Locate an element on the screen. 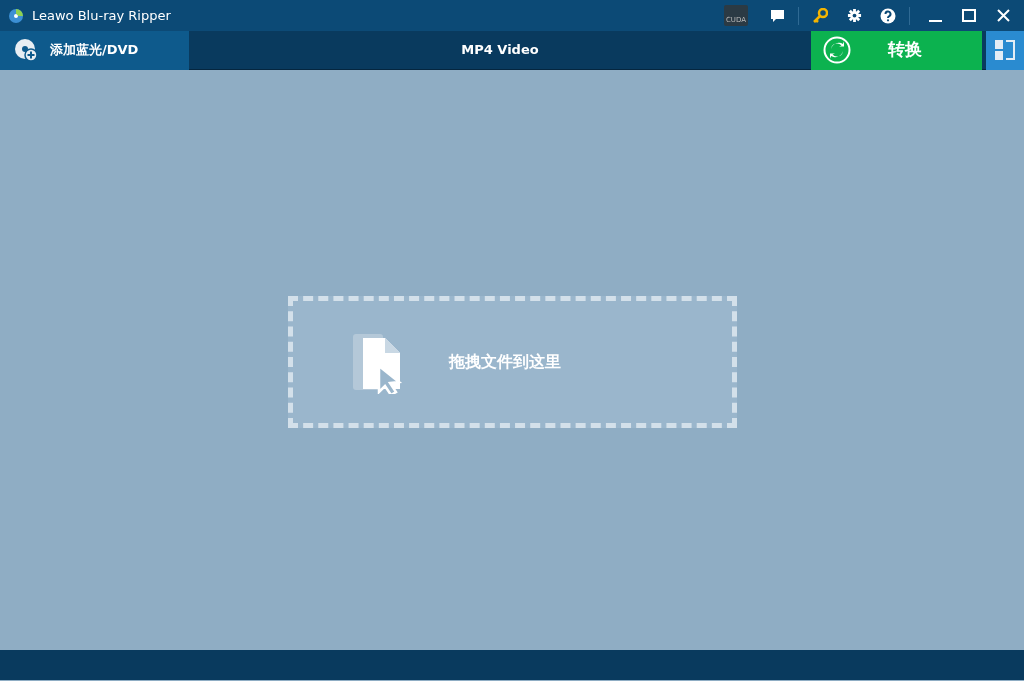 The height and width of the screenshot is (681, 1024). output-profile-label: MP4 Video is located at coordinates (500, 50).